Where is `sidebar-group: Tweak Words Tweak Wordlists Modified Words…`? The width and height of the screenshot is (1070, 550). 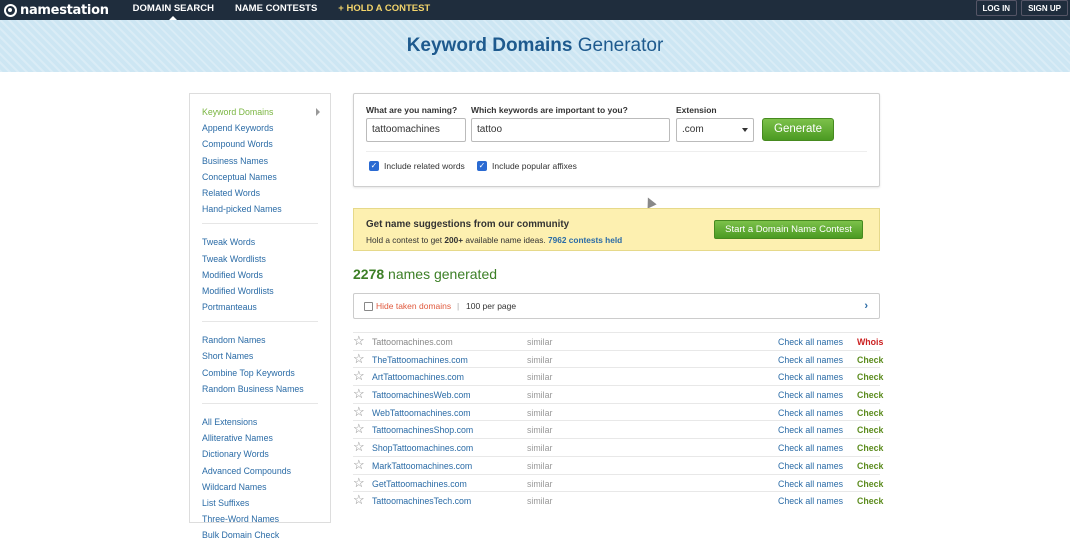 sidebar-group: Tweak Words Tweak Wordlists Modified Words… is located at coordinates (260, 278).